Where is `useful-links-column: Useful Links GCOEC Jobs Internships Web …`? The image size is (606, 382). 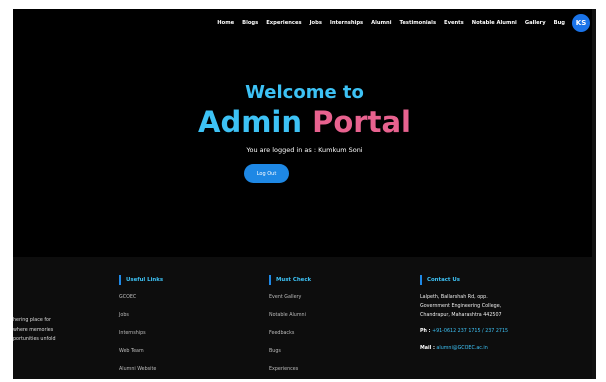 useful-links-column: Useful Links GCOEC Jobs Internships Web … is located at coordinates (141, 327).